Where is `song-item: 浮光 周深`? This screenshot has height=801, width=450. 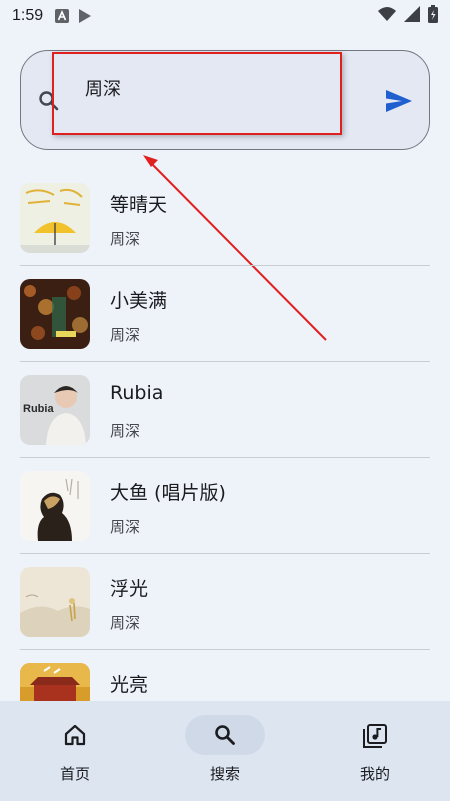
song-item: 浮光 周深 is located at coordinates (225, 602).